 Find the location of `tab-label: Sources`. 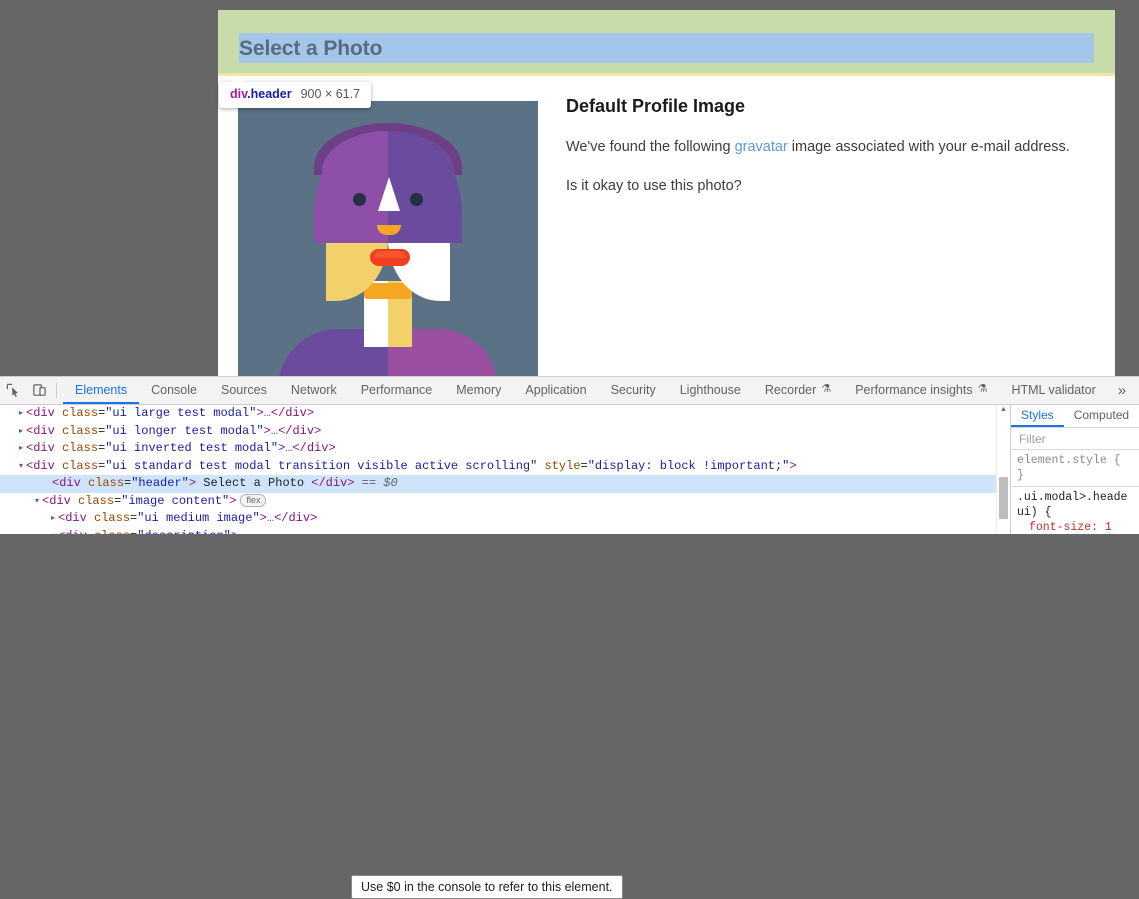

tab-label: Sources is located at coordinates (243, 389).